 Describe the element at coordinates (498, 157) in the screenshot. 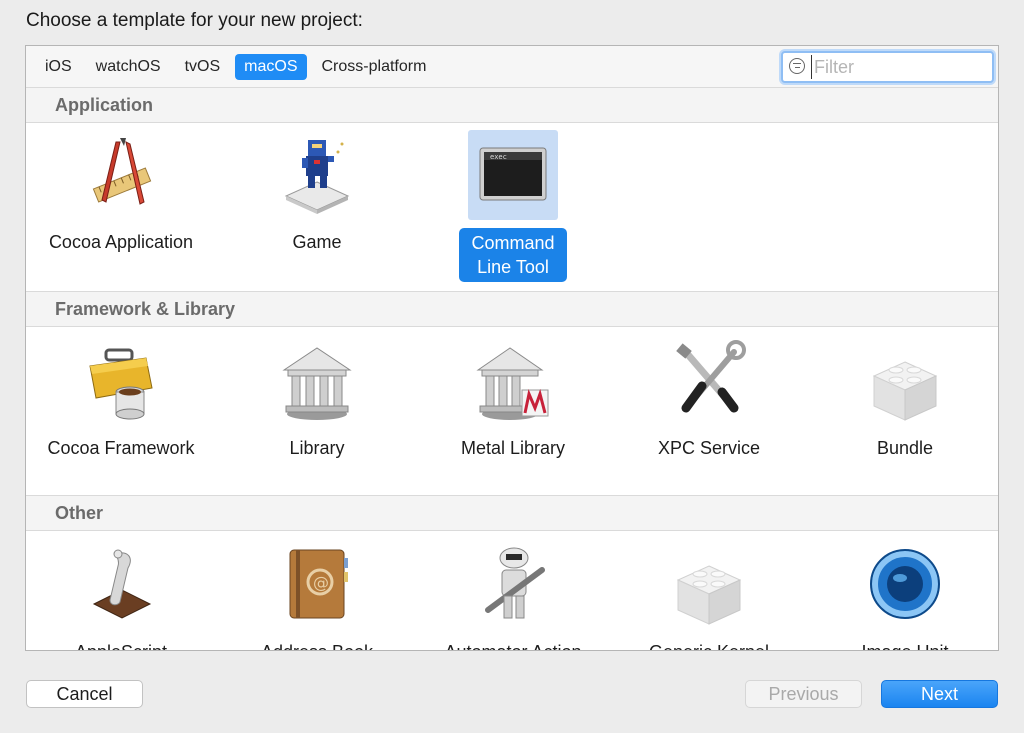

I see `svg-text: exec` at that location.